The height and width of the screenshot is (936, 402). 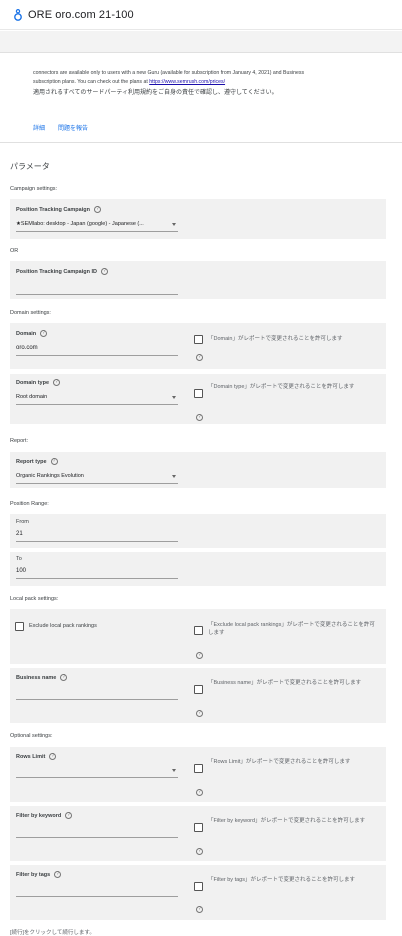 I want to click on report-label: Report:, so click(x=19, y=441).